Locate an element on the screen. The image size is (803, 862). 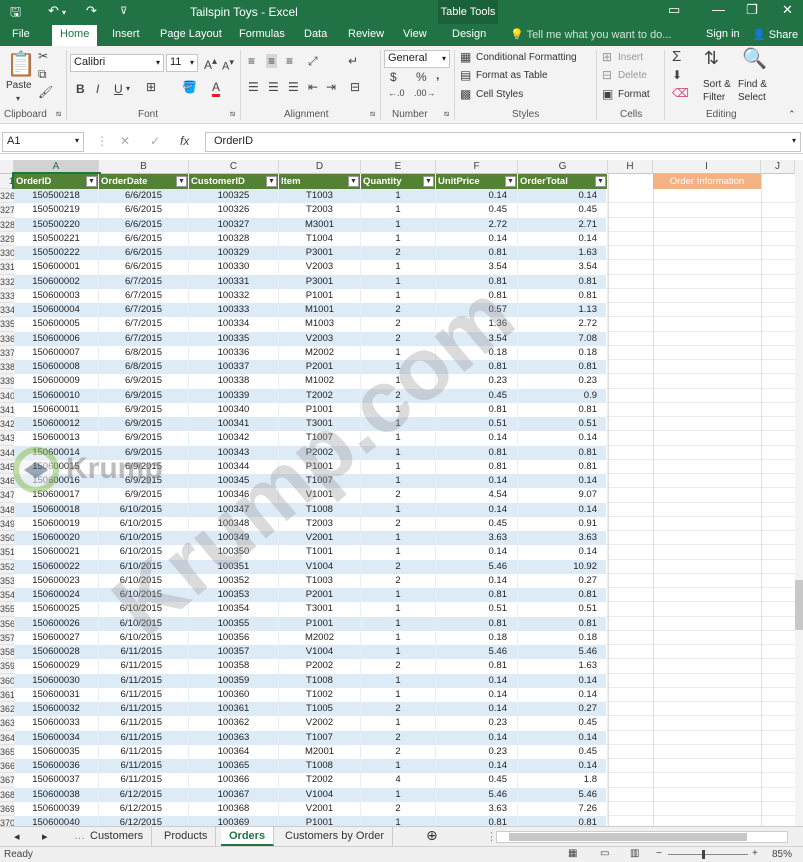
sheet-tab-customers: Customers is located at coordinates (117, 836).